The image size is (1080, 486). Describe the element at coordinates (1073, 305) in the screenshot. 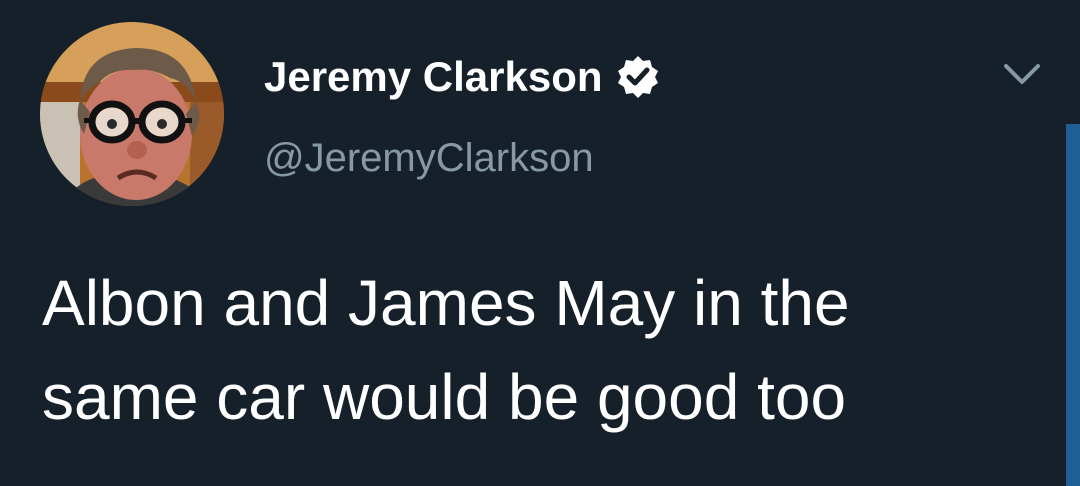

I see `scrollbar` at that location.